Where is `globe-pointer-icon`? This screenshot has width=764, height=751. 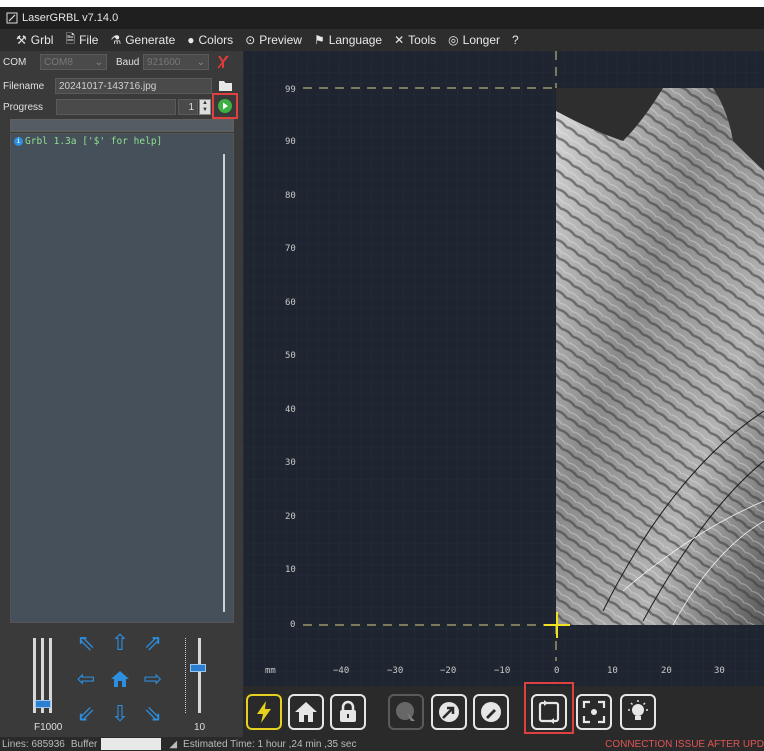 globe-pointer-icon is located at coordinates (405, 711).